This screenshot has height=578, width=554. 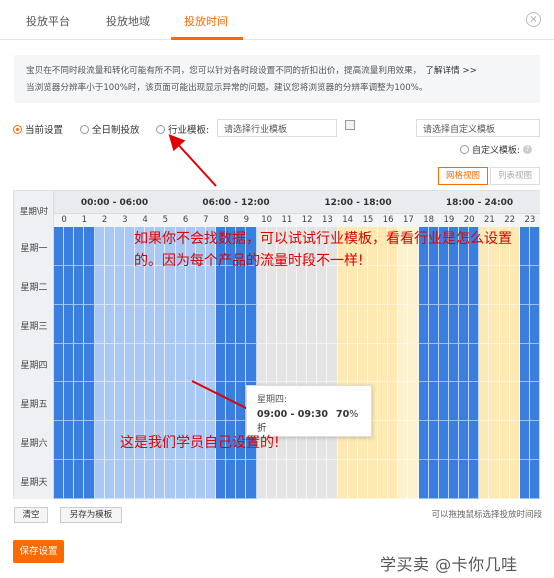 I want to click on help-icon: ?, so click(x=528, y=149).